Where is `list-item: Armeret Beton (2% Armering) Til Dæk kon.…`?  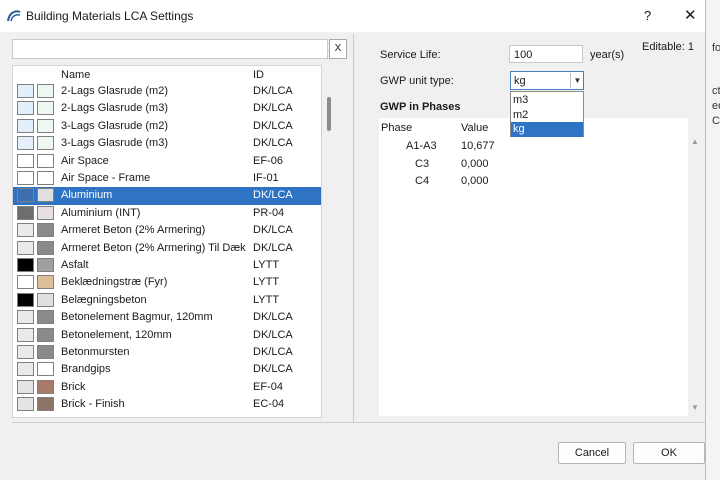 list-item: Armeret Beton (2% Armering) Til Dæk kon.… is located at coordinates (167, 248).